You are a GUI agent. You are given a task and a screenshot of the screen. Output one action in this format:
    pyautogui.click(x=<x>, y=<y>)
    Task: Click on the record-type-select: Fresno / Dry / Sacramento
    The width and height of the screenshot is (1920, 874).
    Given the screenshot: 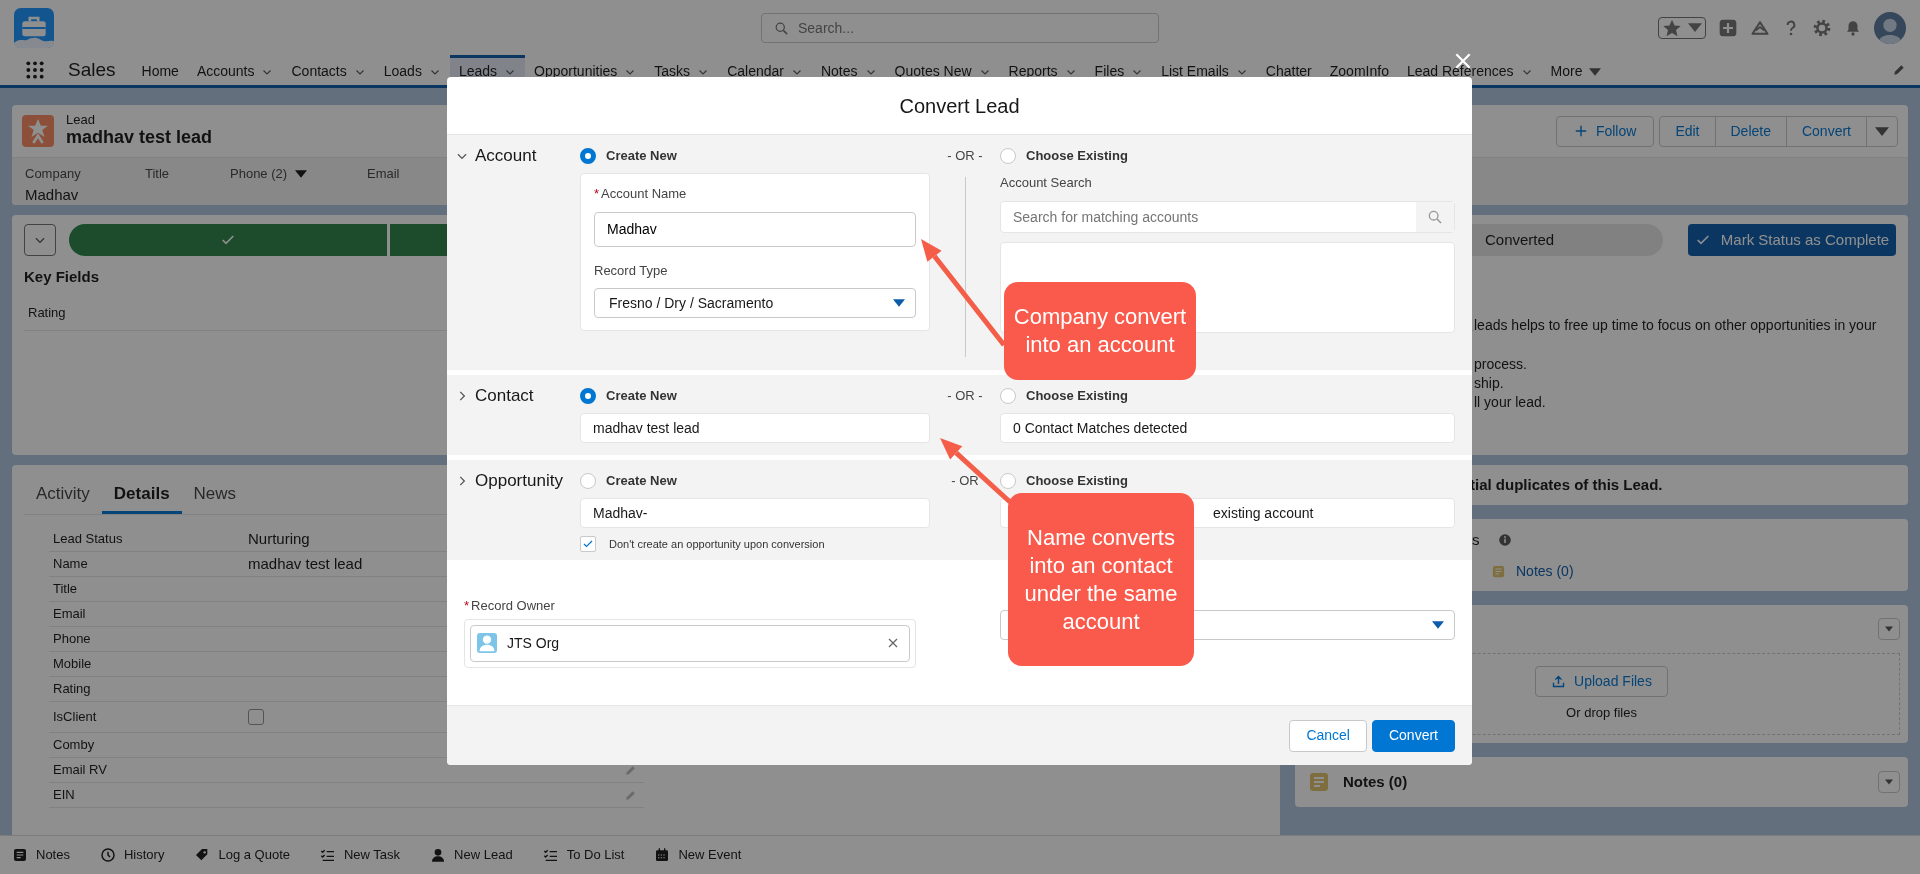 What is the action you would take?
    pyautogui.click(x=755, y=303)
    